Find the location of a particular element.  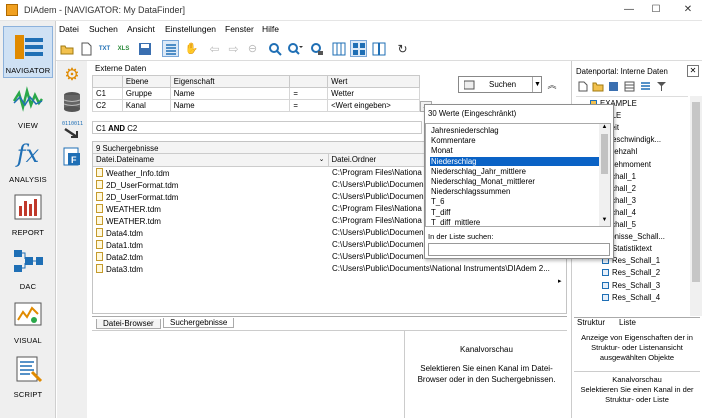

popup-option: Niederschlagssummen is located at coordinates (516, 191).